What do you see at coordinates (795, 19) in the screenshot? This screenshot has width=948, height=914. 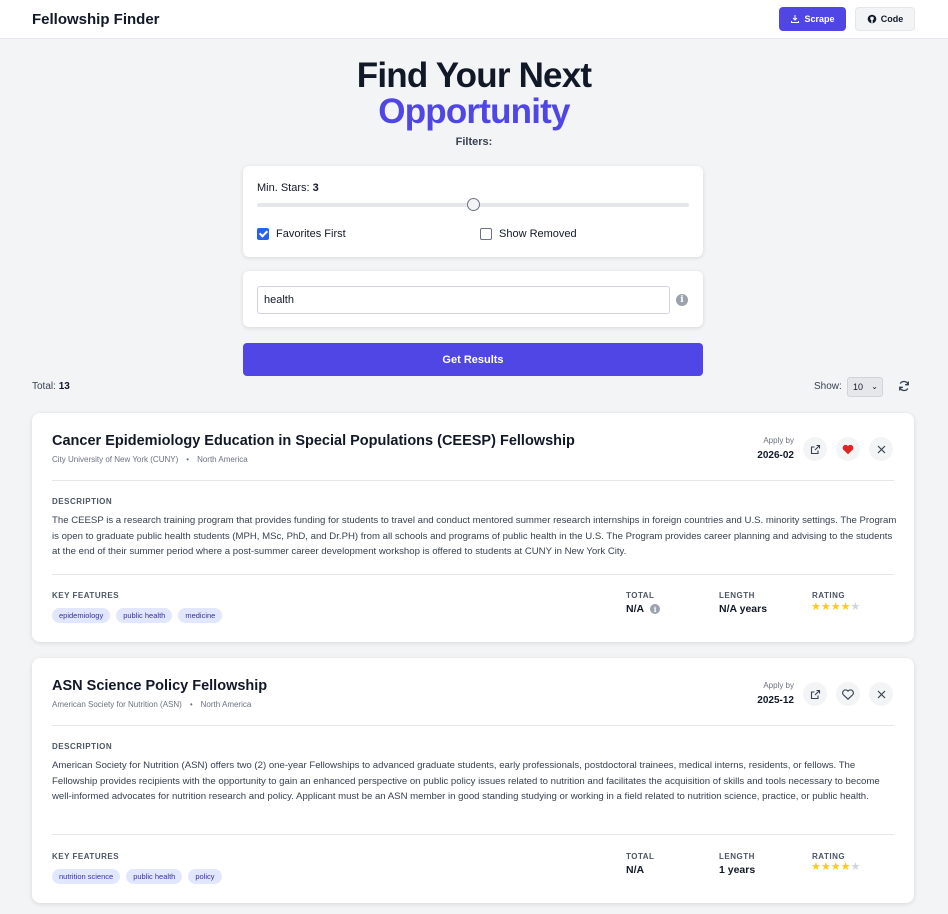 I see `download-icon` at bounding box center [795, 19].